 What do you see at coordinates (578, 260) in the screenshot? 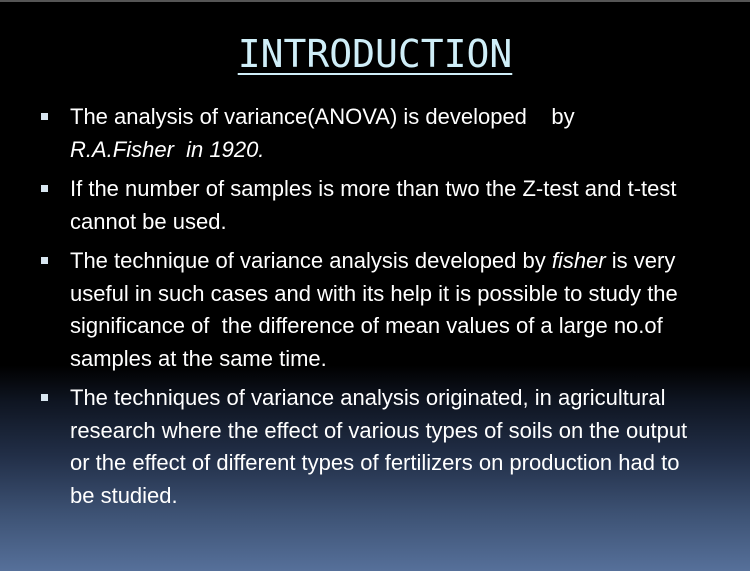
I see `bullet-text-fisher: fisher` at bounding box center [578, 260].